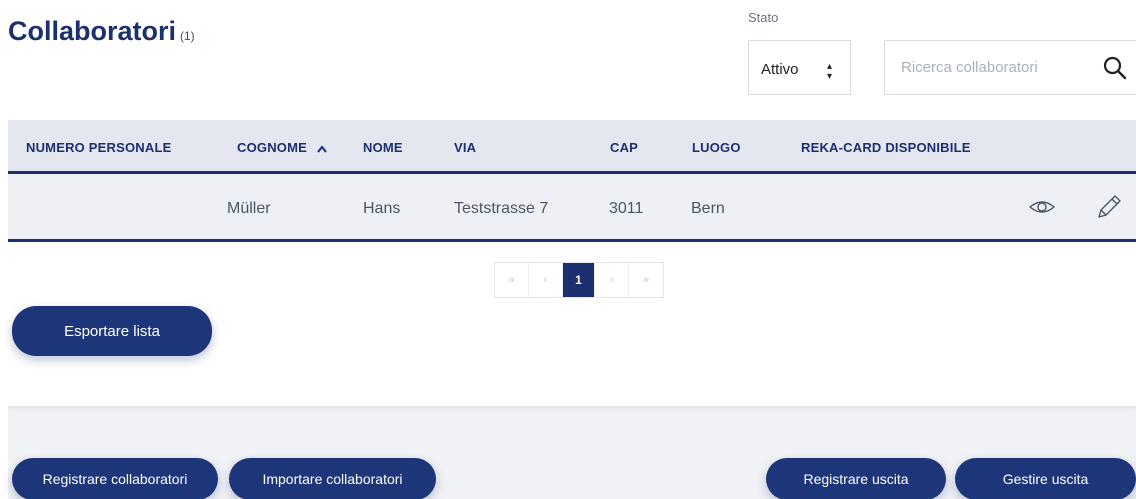 Image resolution: width=1136 pixels, height=499 pixels. I want to click on search-box, so click(1010, 67).